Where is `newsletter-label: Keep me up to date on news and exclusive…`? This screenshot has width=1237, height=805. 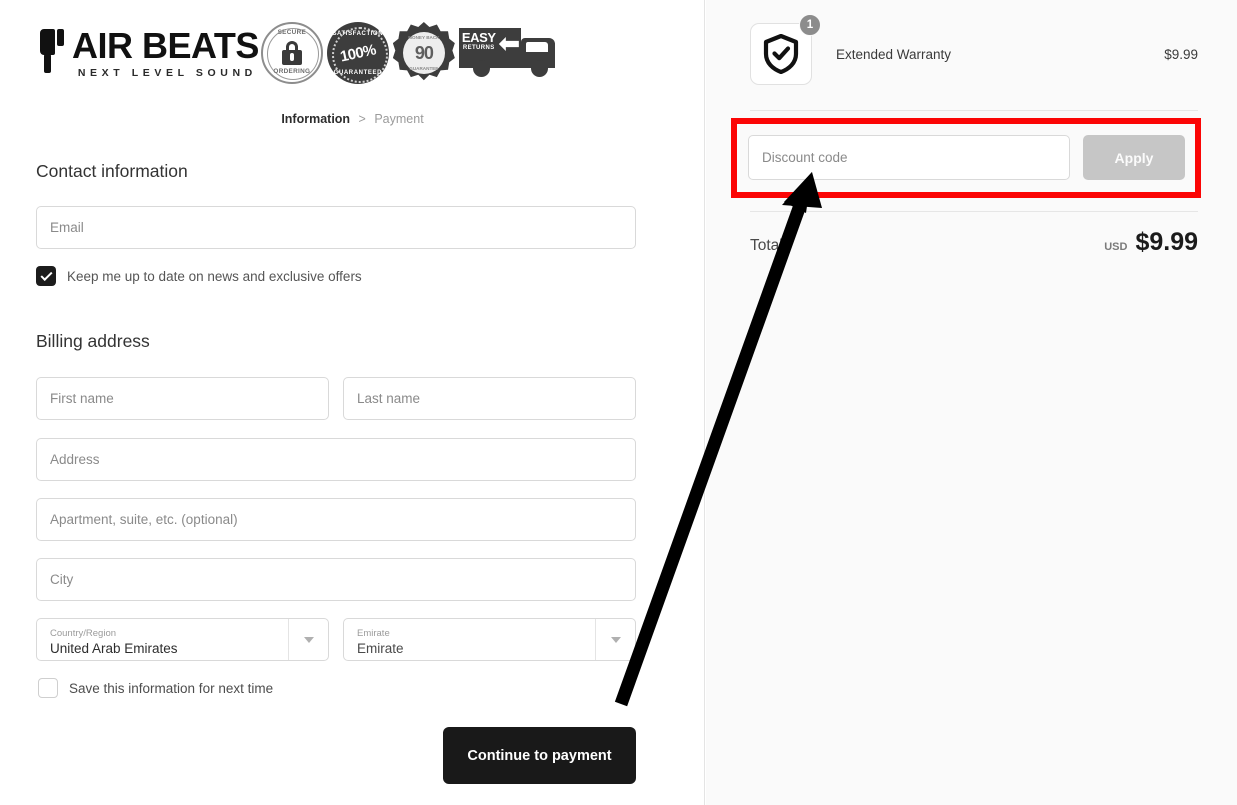 newsletter-label: Keep me up to date on news and exclusive… is located at coordinates (214, 276).